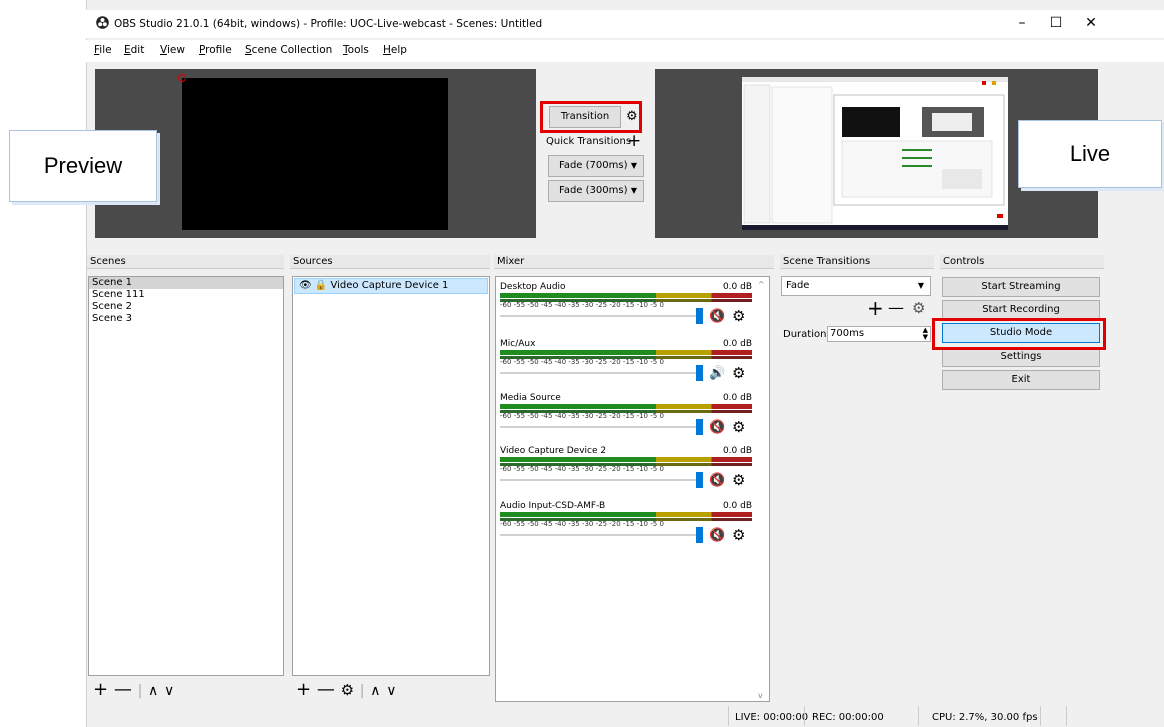  What do you see at coordinates (186, 295) in the screenshot?
I see `scene-item: Scene 111` at bounding box center [186, 295].